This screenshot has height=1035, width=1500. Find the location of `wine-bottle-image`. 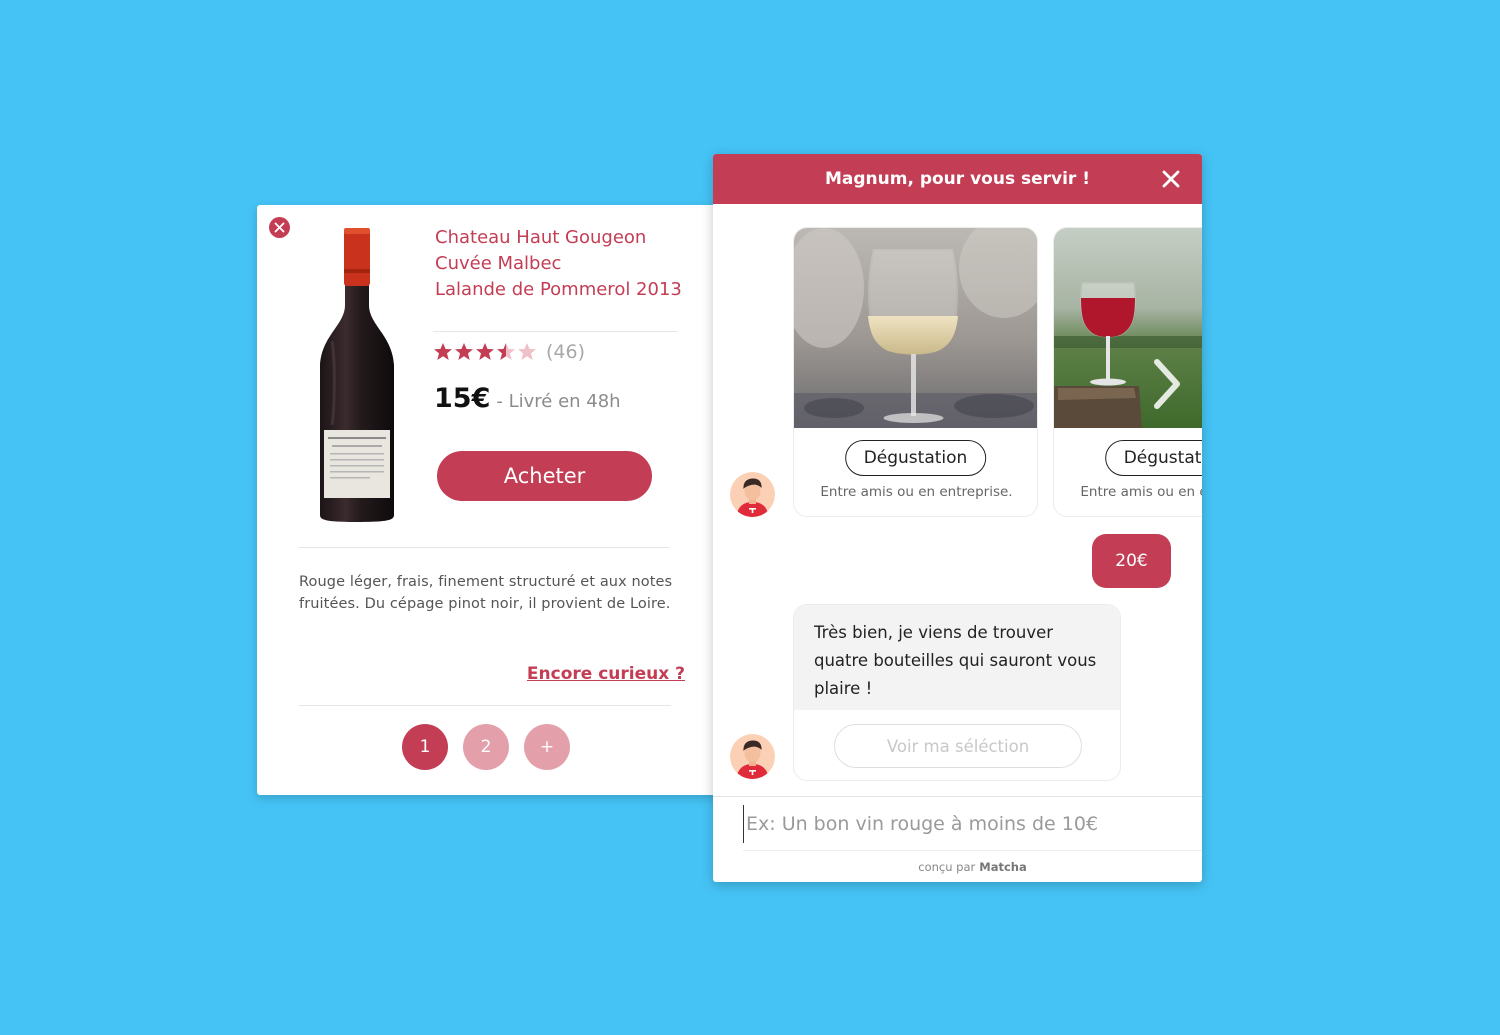

wine-bottle-image is located at coordinates (357, 375).